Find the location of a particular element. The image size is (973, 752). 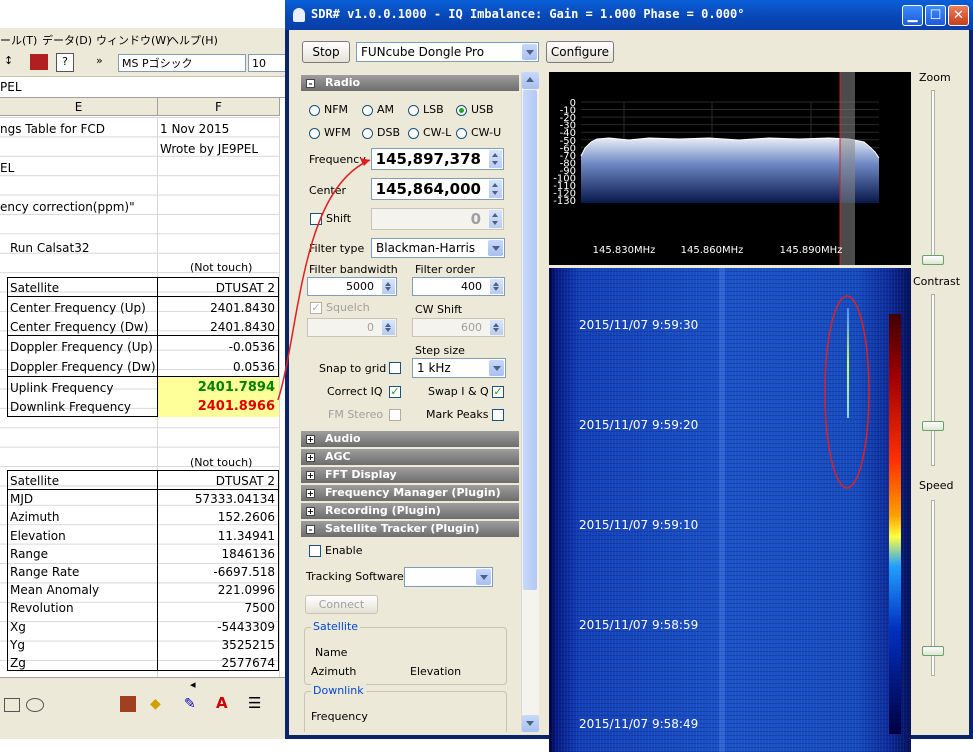

mode-radio-am is located at coordinates (367, 110).